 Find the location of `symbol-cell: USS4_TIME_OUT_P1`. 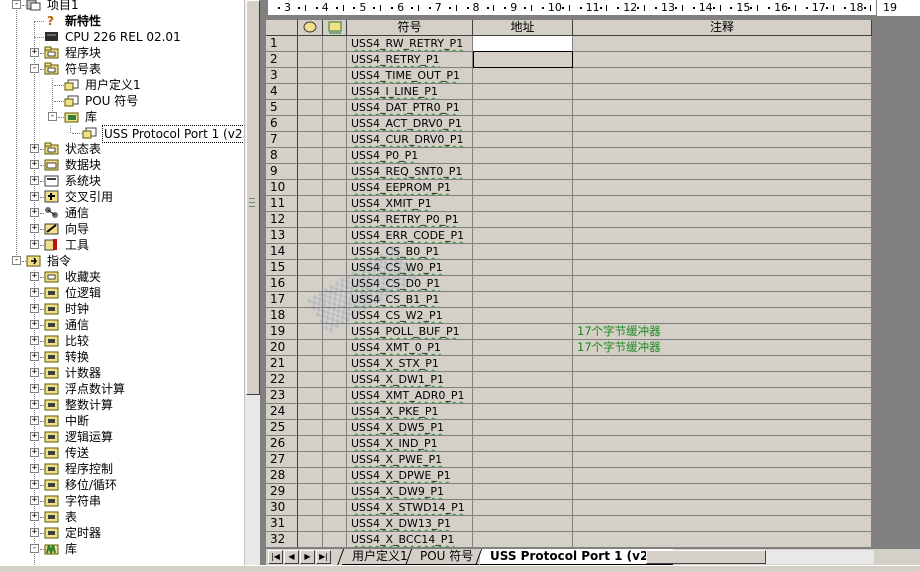

symbol-cell: USS4_TIME_OUT_P1 is located at coordinates (410, 76).